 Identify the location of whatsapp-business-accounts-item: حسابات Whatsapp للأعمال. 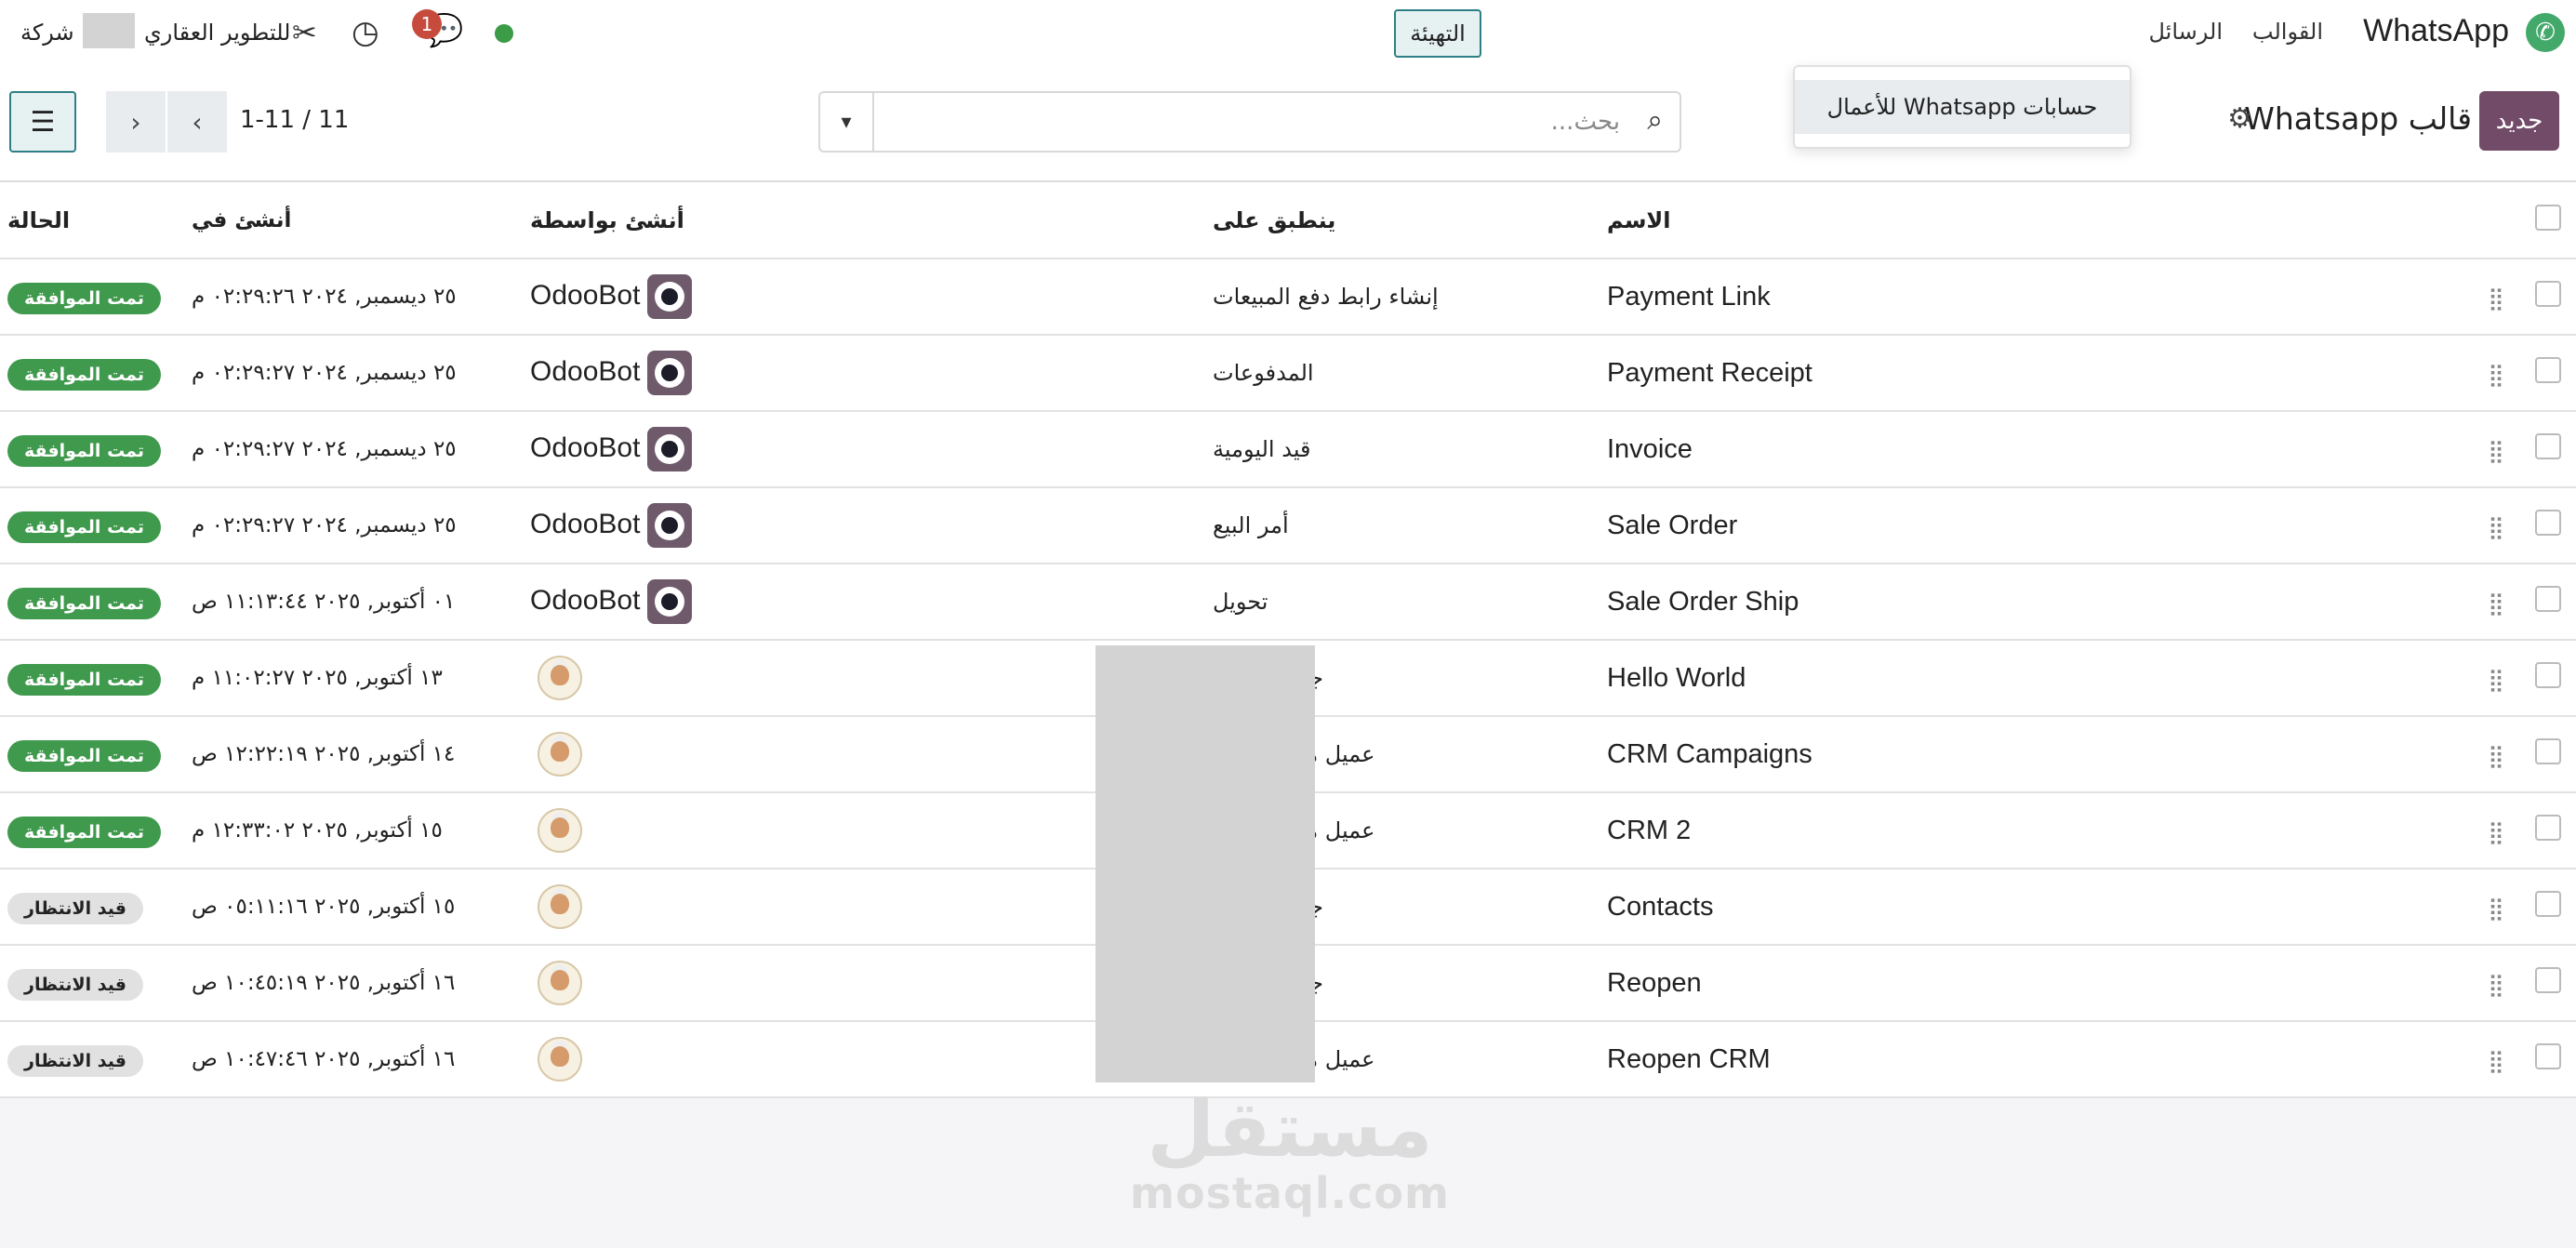
(1962, 107).